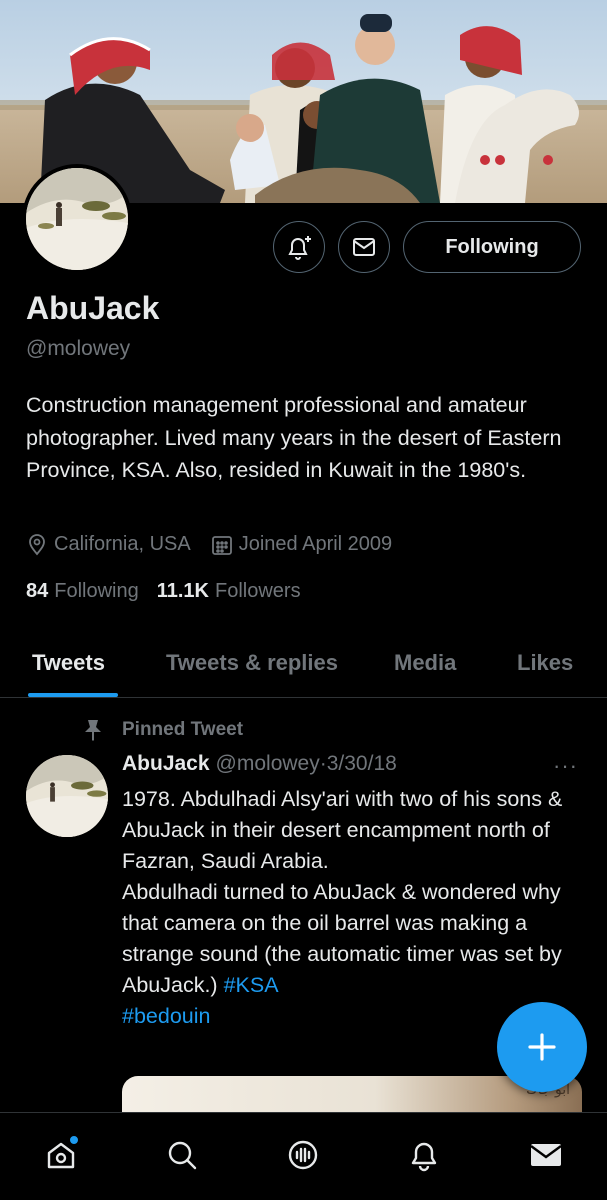  What do you see at coordinates (183, 729) in the screenshot?
I see `pinned-label: Pinned Tweet` at bounding box center [183, 729].